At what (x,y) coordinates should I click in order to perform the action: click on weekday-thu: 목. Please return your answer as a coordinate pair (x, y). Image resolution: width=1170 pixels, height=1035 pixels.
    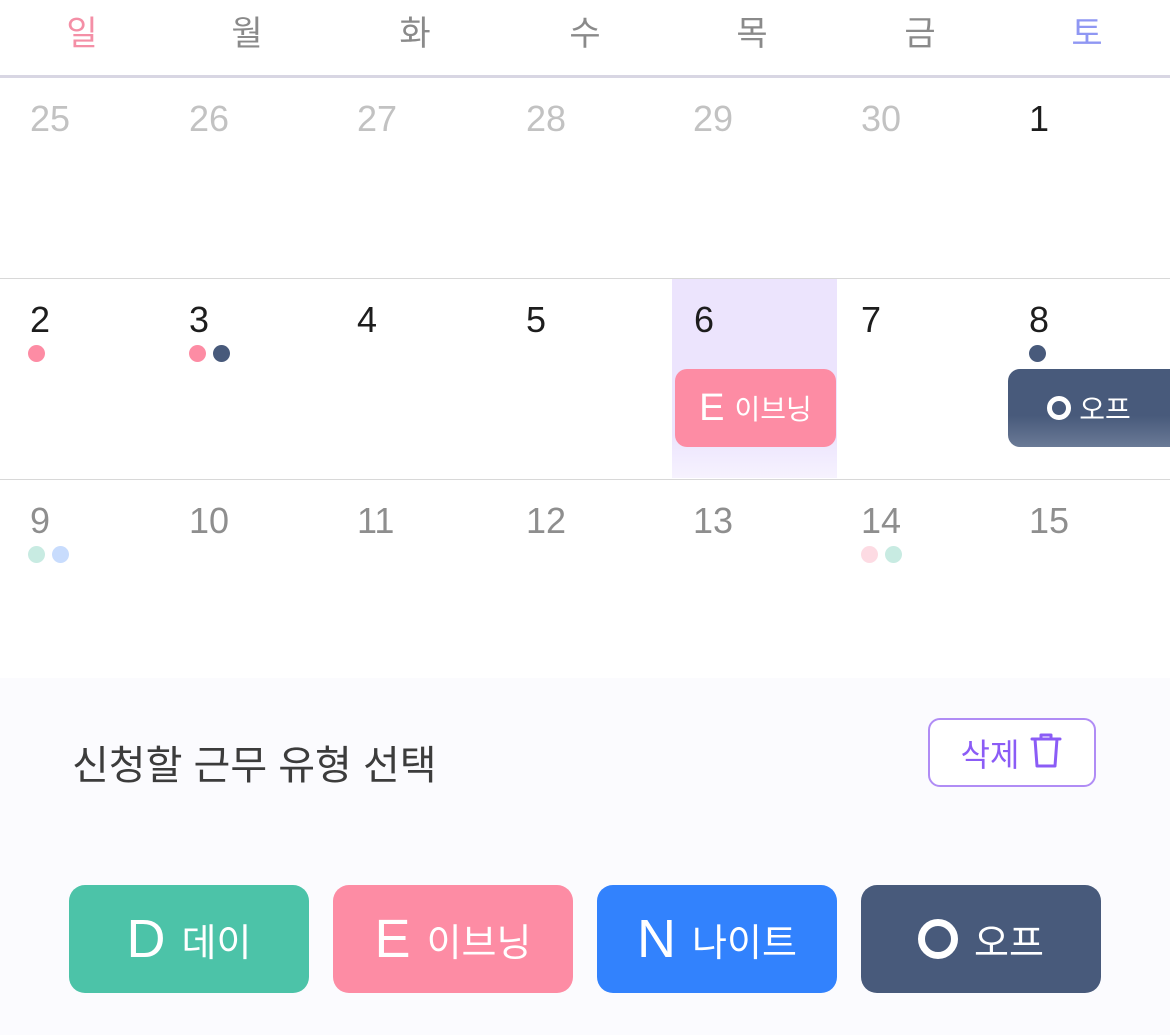
    Looking at the image, I should click on (752, 34).